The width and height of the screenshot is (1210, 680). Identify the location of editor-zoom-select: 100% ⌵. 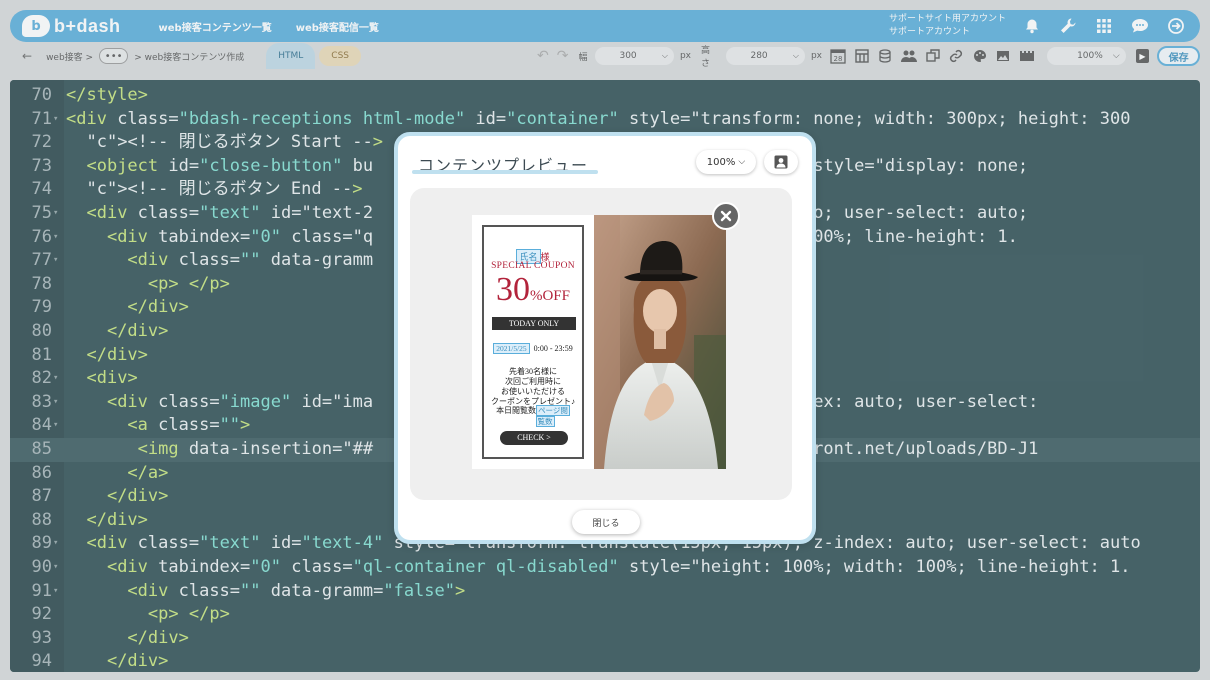
(1086, 56).